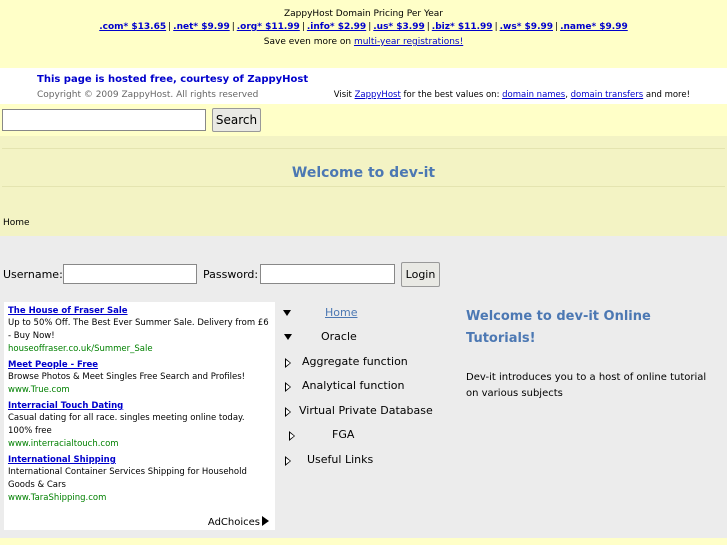 The image size is (727, 545). What do you see at coordinates (365, 436) in the screenshot?
I see `nav-item-fga: FGA` at bounding box center [365, 436].